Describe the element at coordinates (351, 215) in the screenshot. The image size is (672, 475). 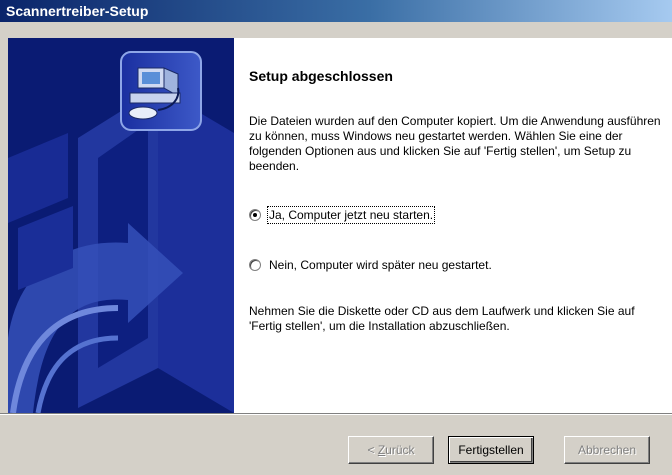
I see `restart-now-label: Ja, Computer jetzt neu starten.` at that location.